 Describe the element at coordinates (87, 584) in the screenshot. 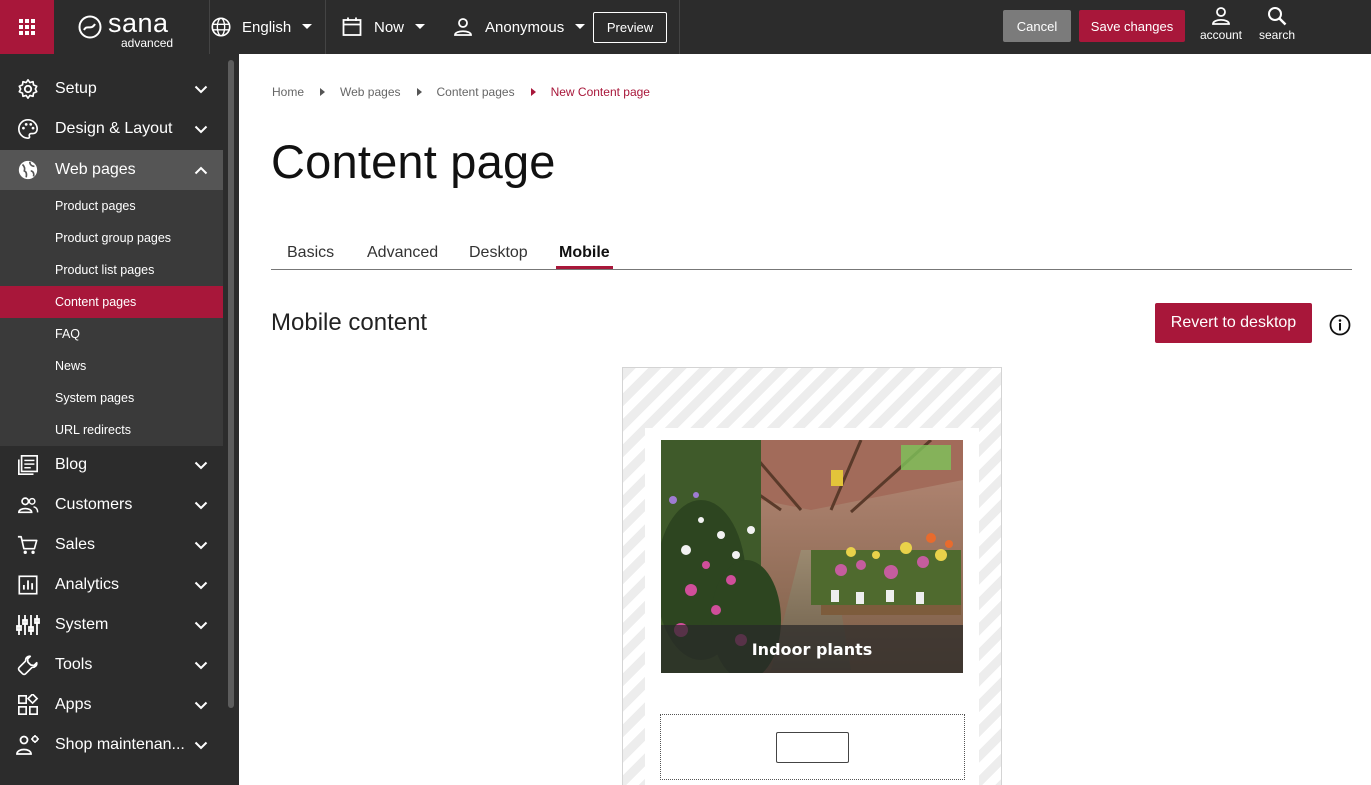

I see `sidebar-item-label: Analytics` at that location.